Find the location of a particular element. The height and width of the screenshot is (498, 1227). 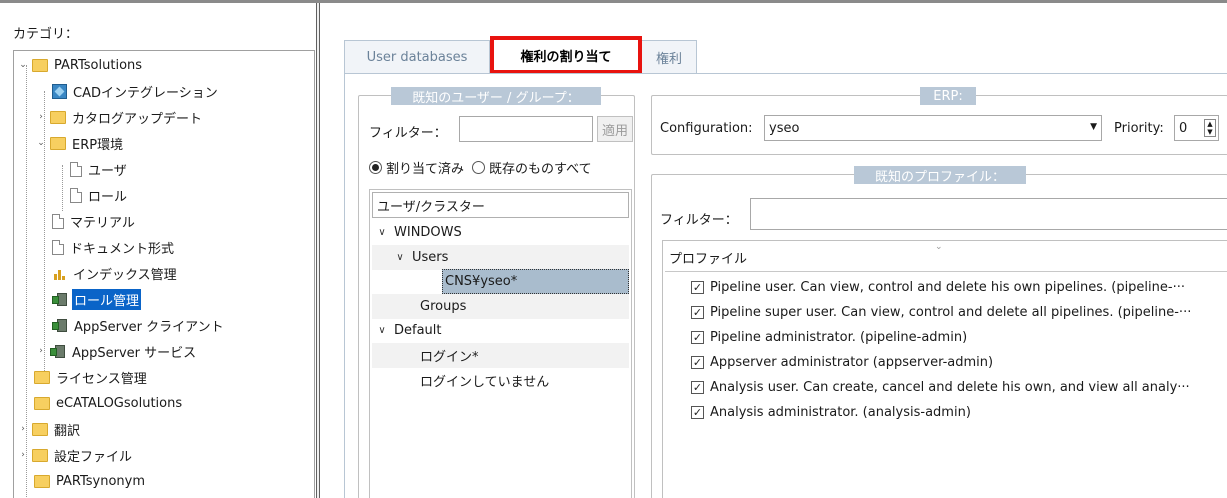

group-title: 既知のユーザー / グループ： is located at coordinates (496, 96).